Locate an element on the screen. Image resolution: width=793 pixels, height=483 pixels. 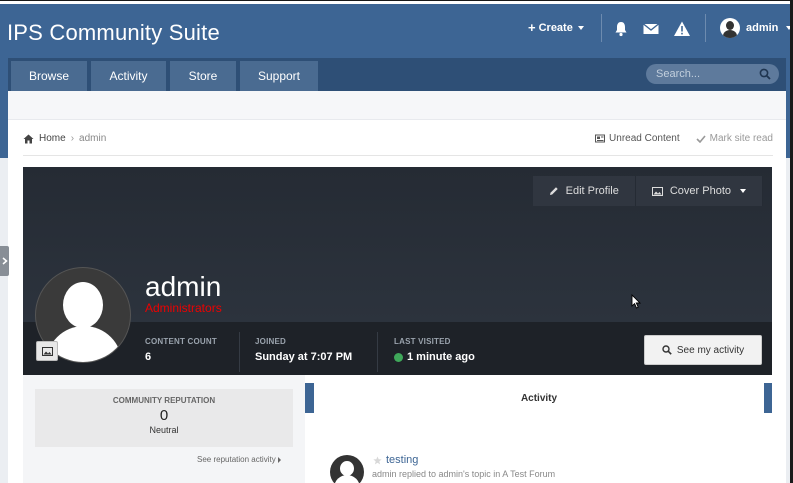
tab-activity: Activity is located at coordinates (128, 76).